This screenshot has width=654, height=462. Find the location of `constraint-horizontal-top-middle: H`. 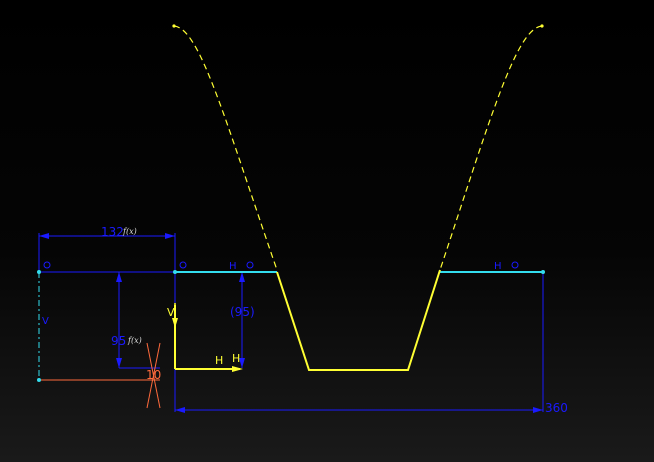

constraint-horizontal-top-middle: H is located at coordinates (233, 266).